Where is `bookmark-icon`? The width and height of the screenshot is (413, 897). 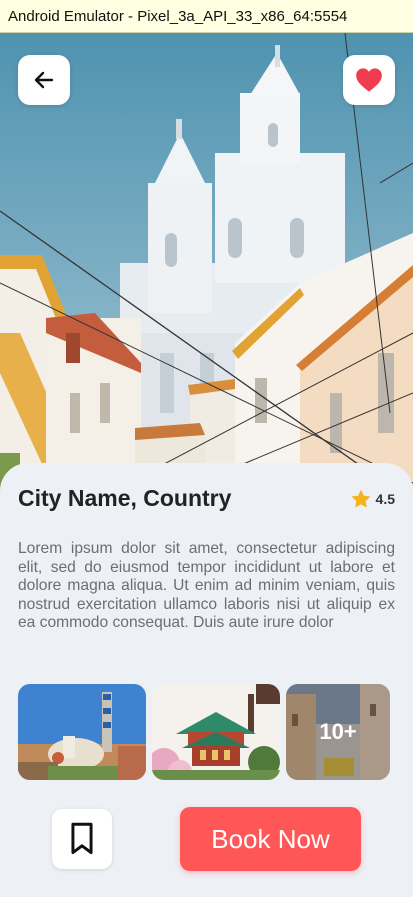
bookmark-icon is located at coordinates (82, 838).